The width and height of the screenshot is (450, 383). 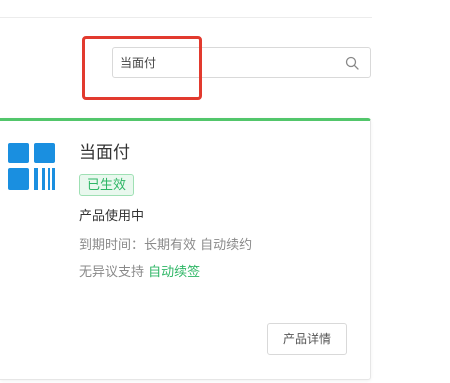 What do you see at coordinates (112, 216) in the screenshot?
I see `usage-status: 产品使用中` at bounding box center [112, 216].